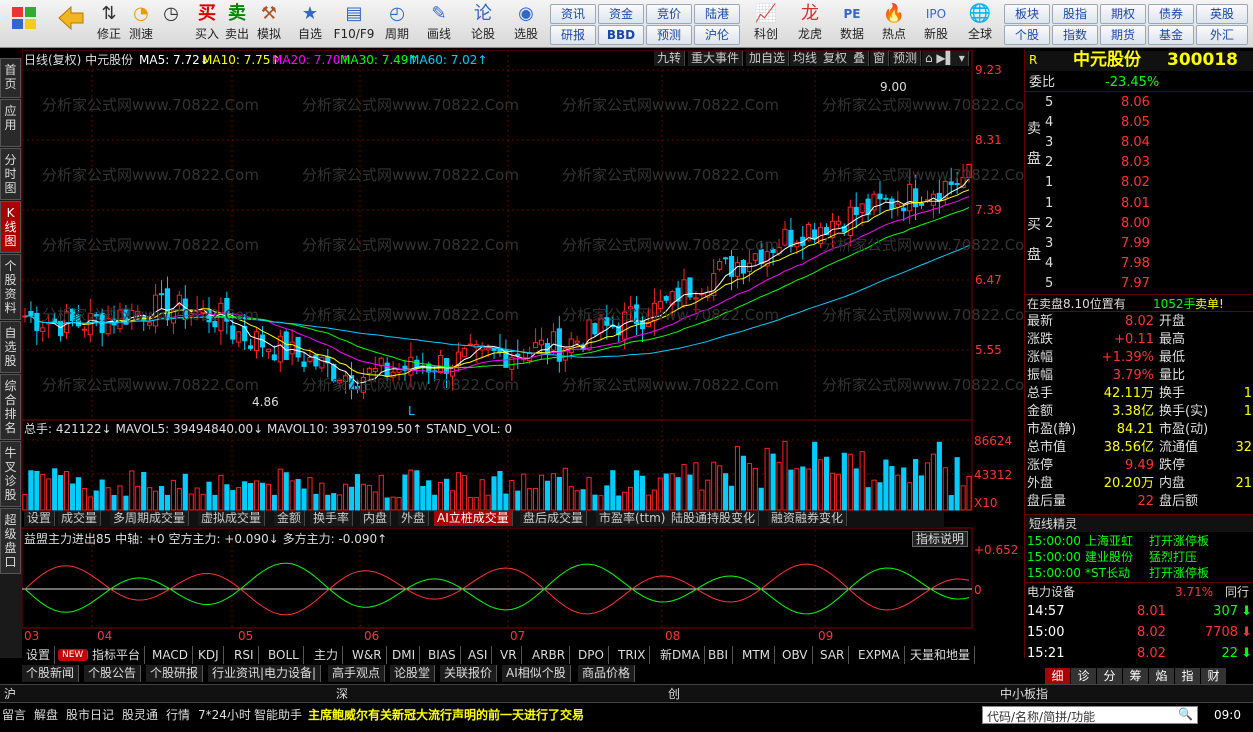 This screenshot has height=732, width=1253. Describe the element at coordinates (414, 518) in the screenshot. I see `vol-tab-outer: 外盘` at that location.